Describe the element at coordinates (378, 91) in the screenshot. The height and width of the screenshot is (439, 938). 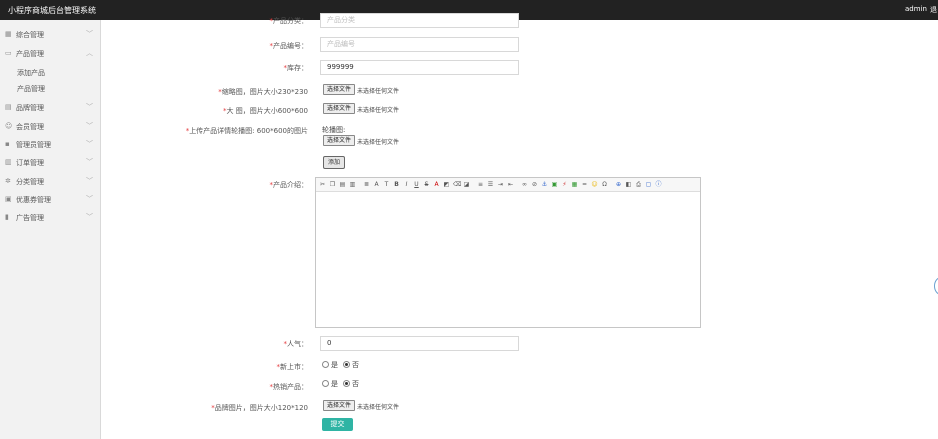
I see `thumbnail-file-note: 未选择任何文件` at that location.